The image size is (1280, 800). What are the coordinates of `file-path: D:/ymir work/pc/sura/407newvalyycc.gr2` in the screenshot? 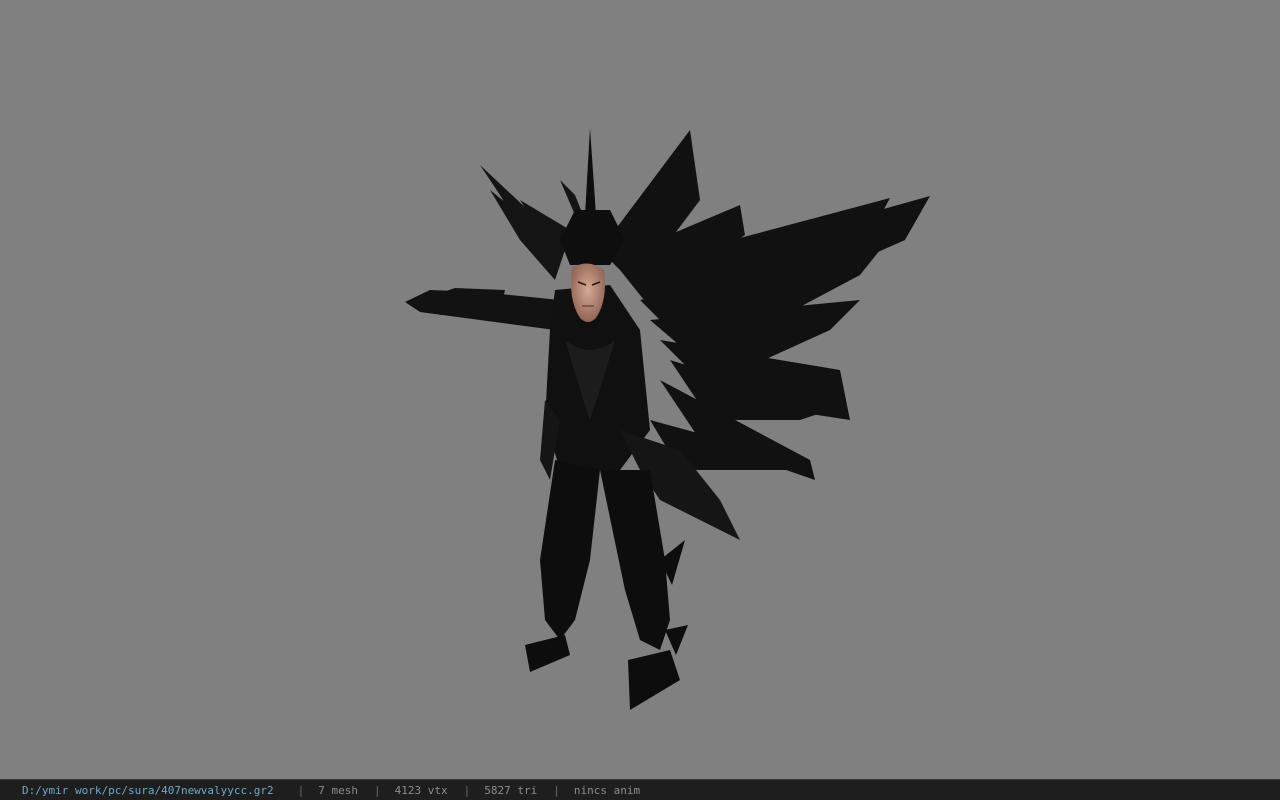 It's located at (148, 790).